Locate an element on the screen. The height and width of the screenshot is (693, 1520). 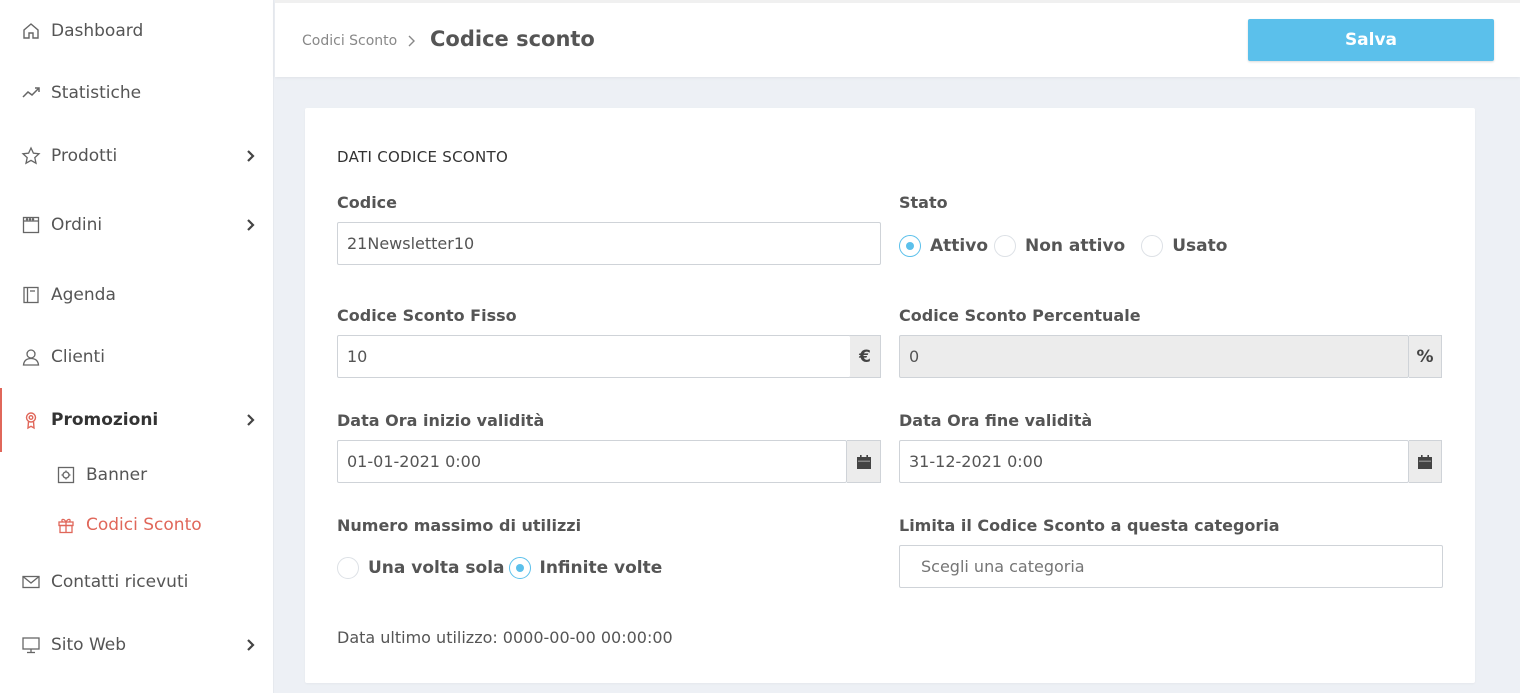
ultimo-utilizzo: Data ultimo utilizzo: 0000-00-00 00:00:00 is located at coordinates (505, 637).